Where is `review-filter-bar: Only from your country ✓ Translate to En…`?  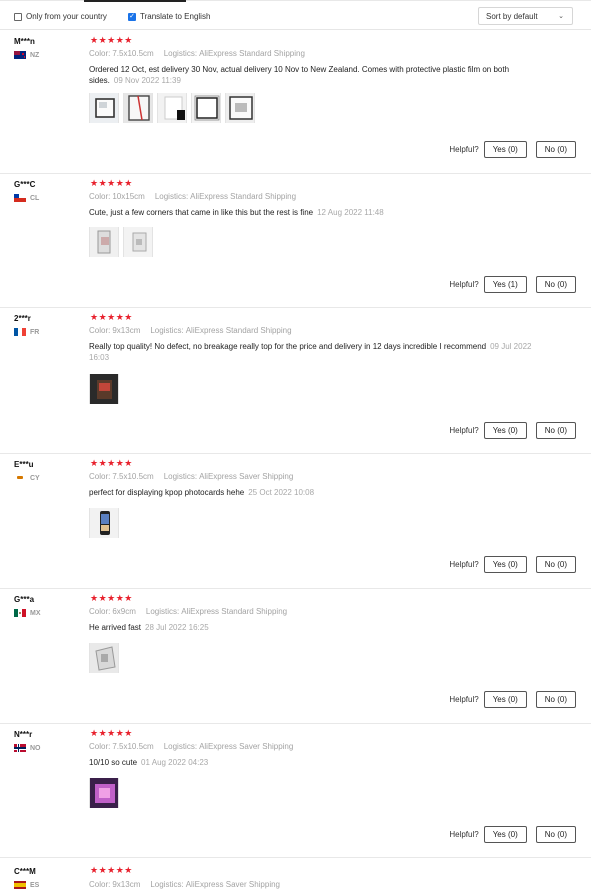
review-filter-bar: Only from your country ✓ Translate to En… is located at coordinates (295, 16).